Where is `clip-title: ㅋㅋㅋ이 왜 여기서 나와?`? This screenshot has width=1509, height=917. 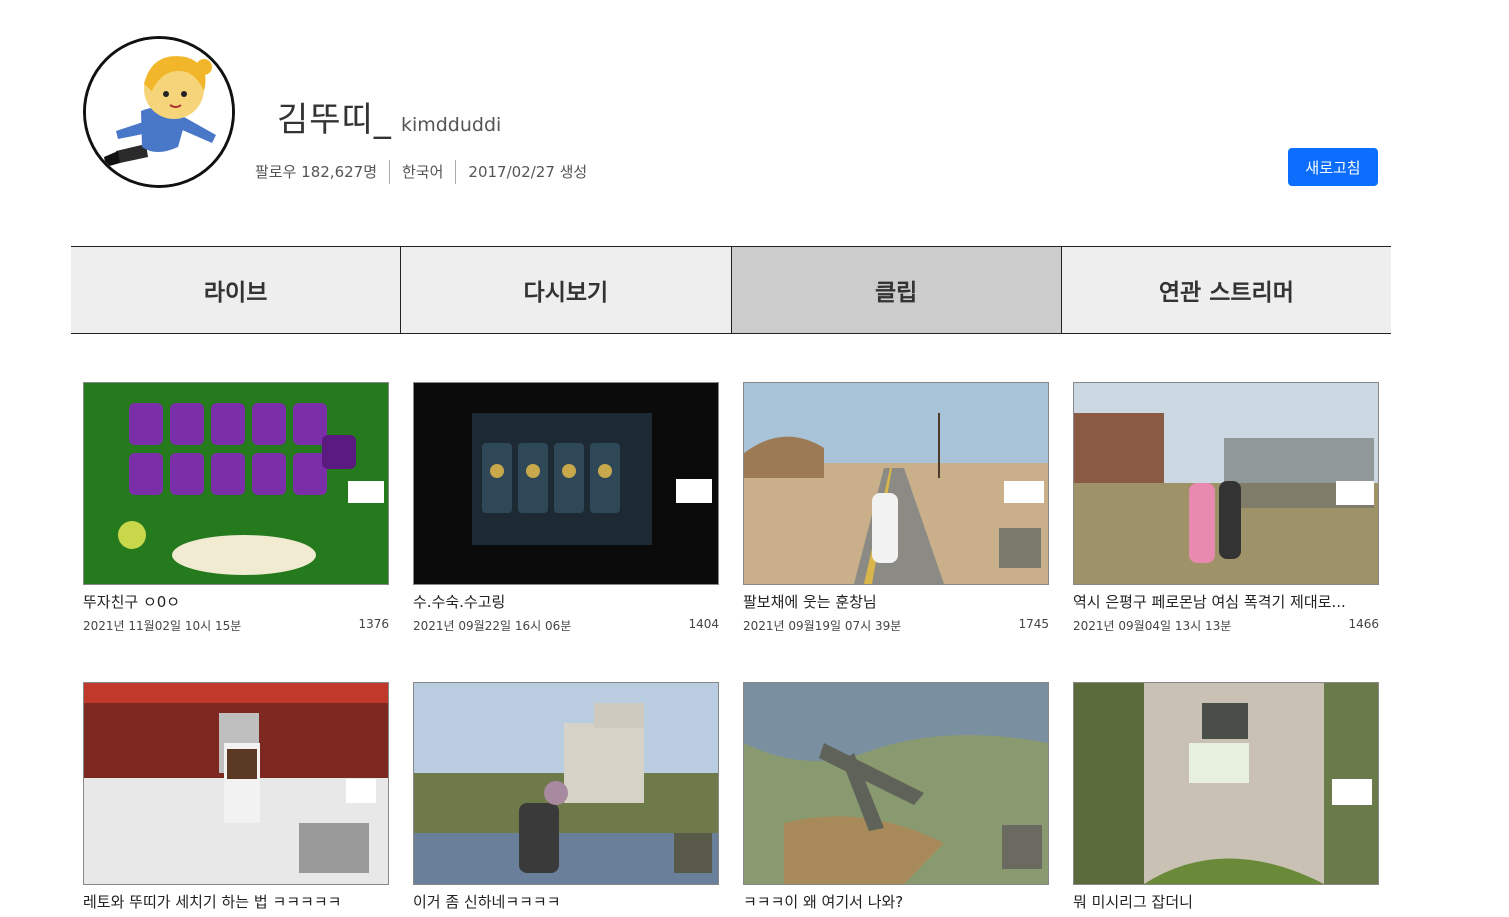
clip-title: ㅋㅋㅋ이 왜 여기서 나와? is located at coordinates (893, 901).